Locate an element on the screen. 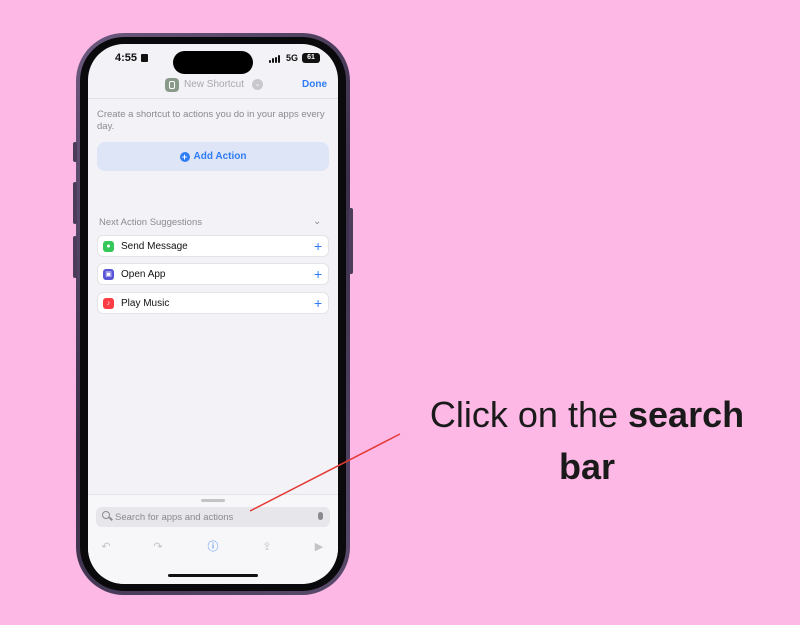  callout-regular-text: Click on the is located at coordinates (528, 414).